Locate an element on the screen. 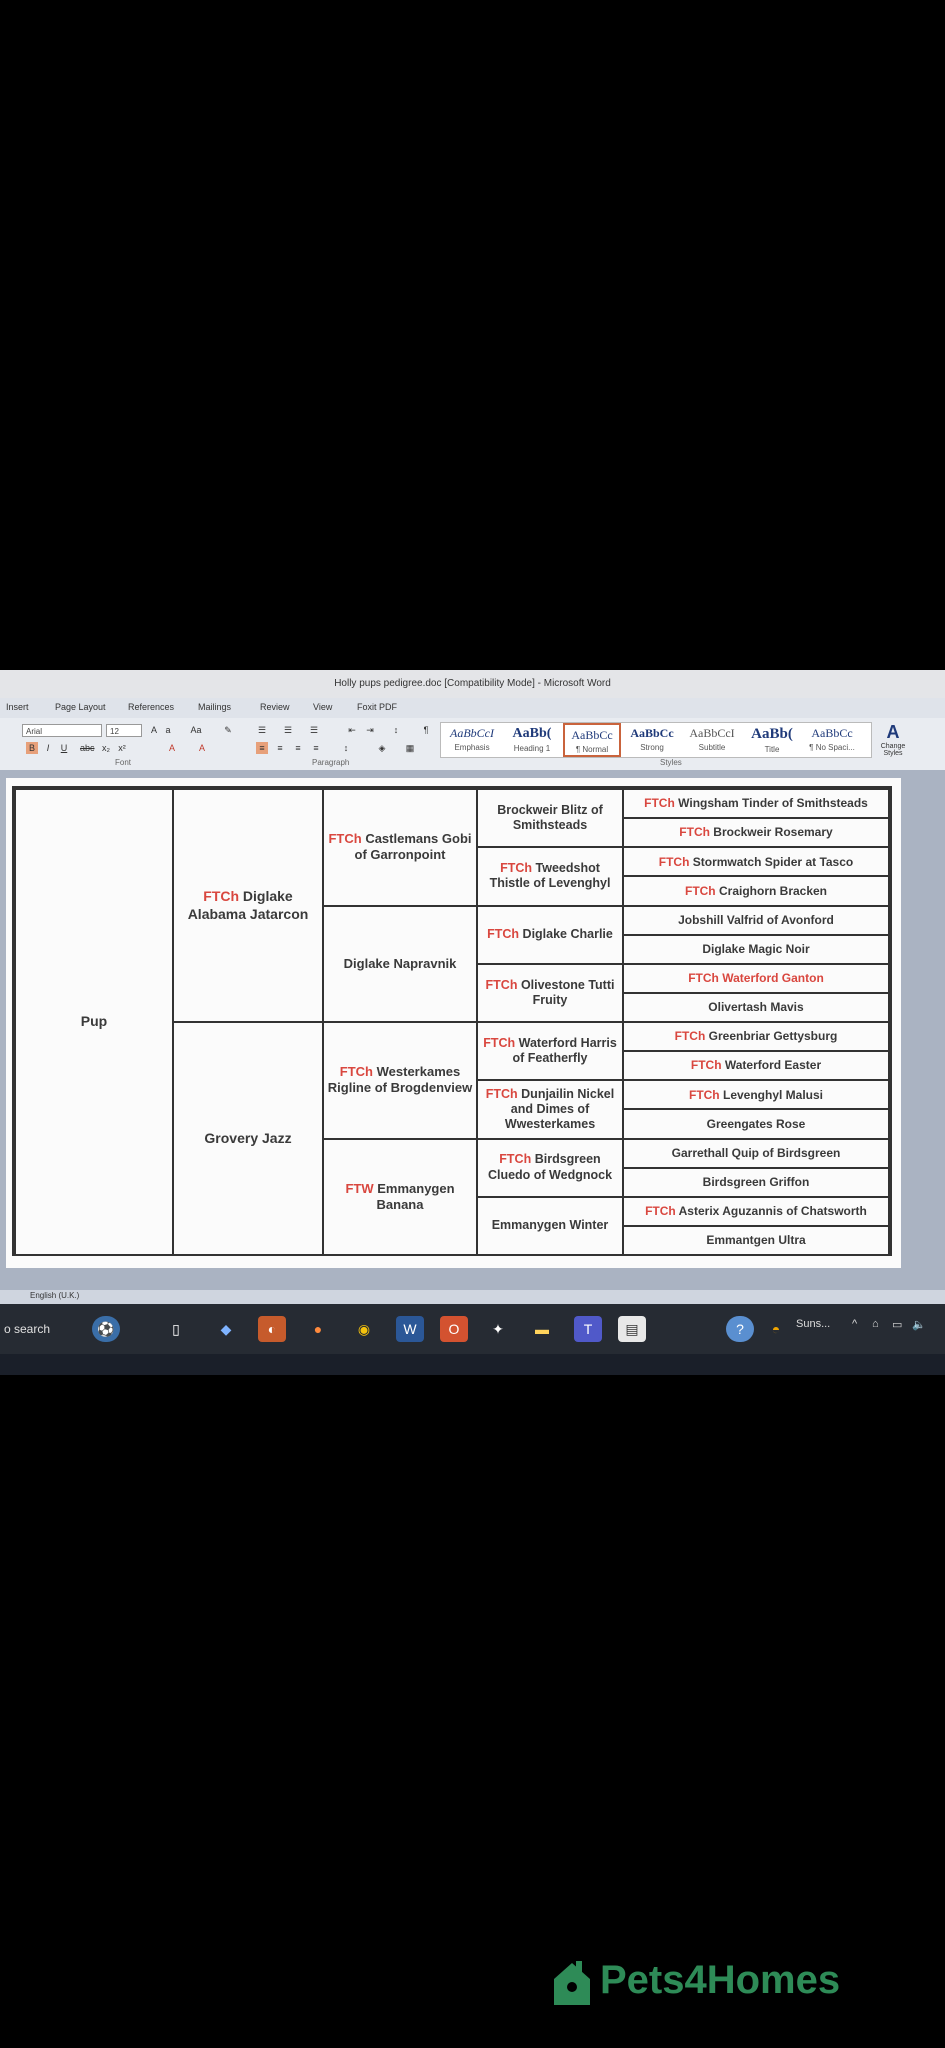  dog-entry: FTCh Olivestone Tutti Fruity is located at coordinates (550, 993).